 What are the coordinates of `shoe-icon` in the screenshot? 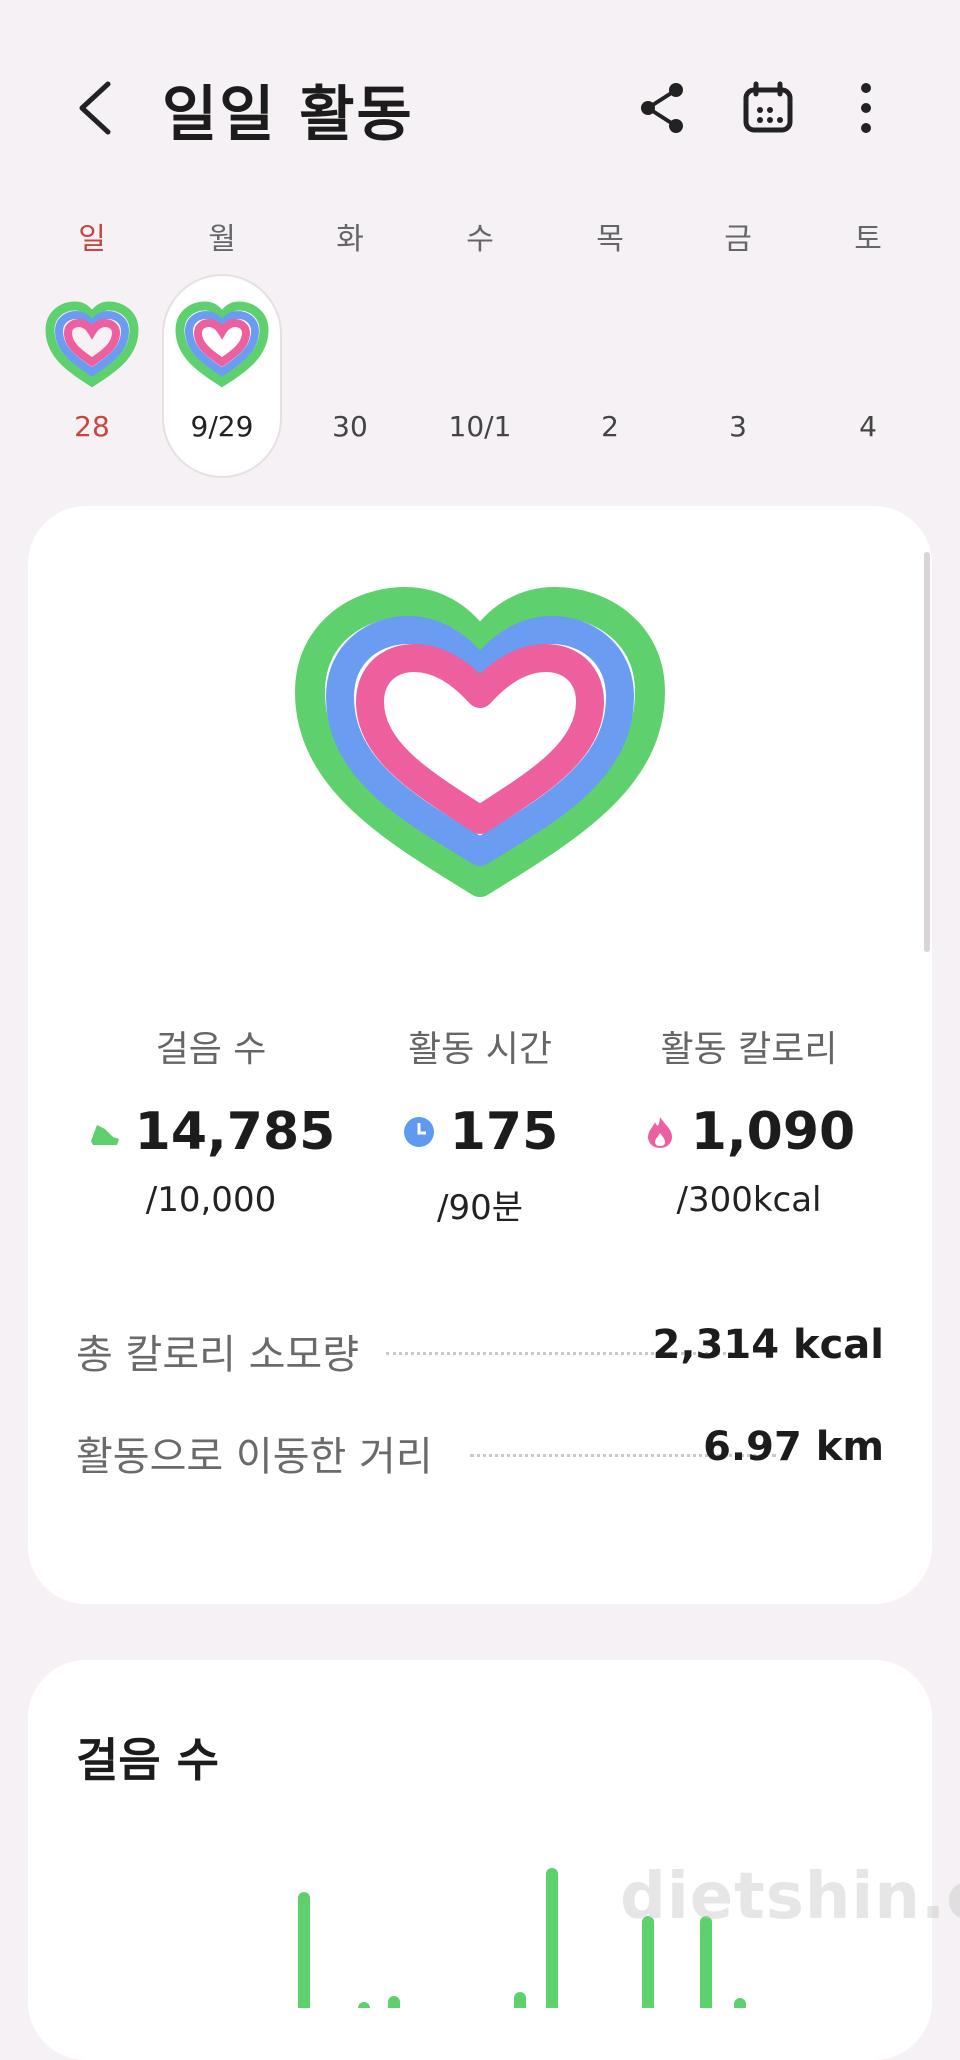 It's located at (104, 1135).